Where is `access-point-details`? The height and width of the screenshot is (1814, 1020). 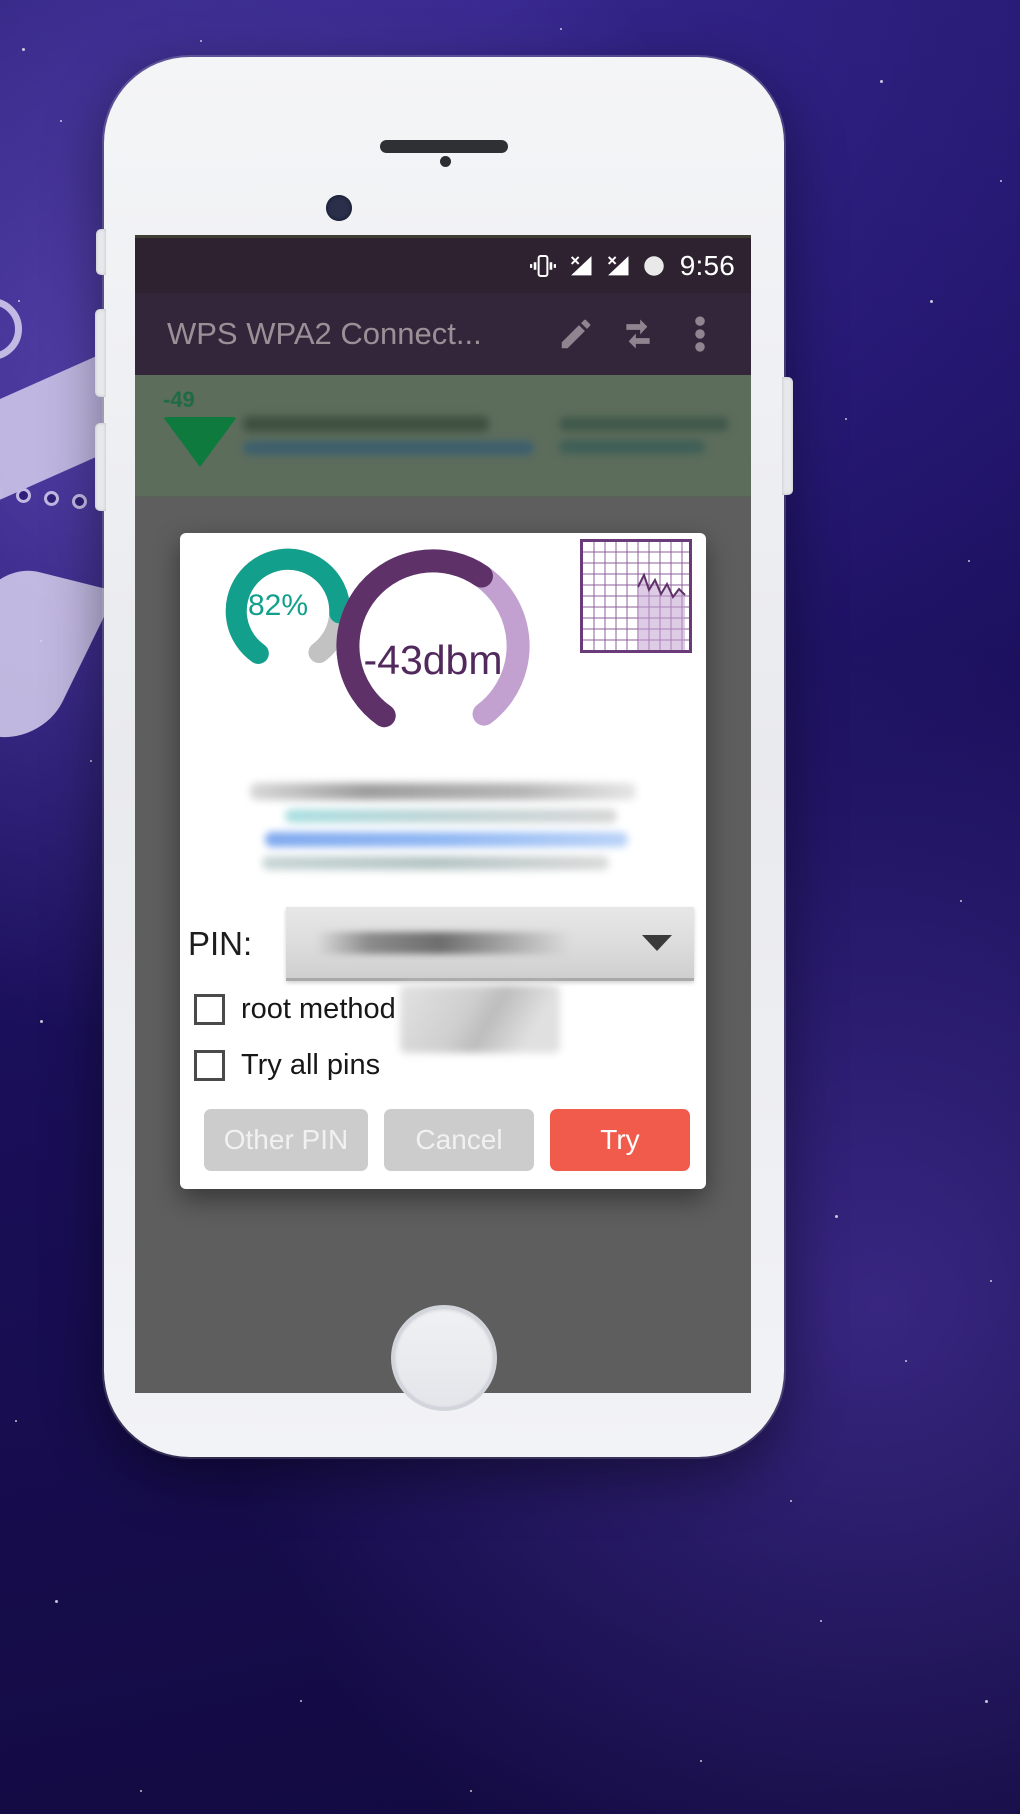
access-point-details is located at coordinates (401, 435).